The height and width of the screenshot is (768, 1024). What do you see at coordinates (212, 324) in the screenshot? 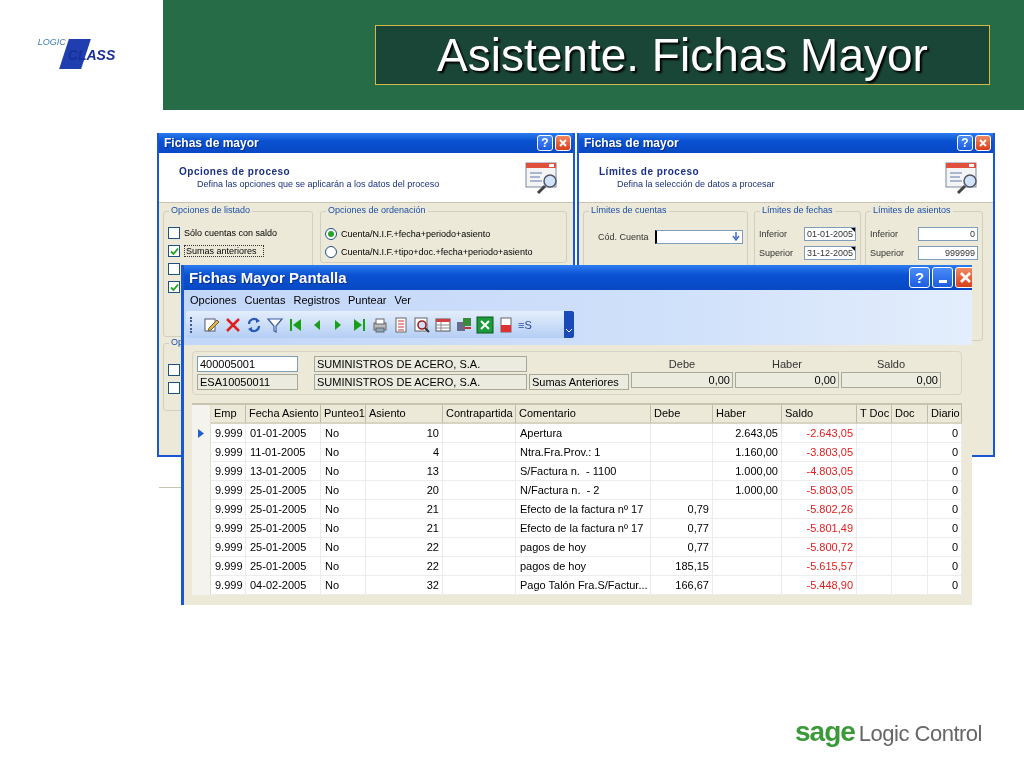
I see `edit-icon` at bounding box center [212, 324].